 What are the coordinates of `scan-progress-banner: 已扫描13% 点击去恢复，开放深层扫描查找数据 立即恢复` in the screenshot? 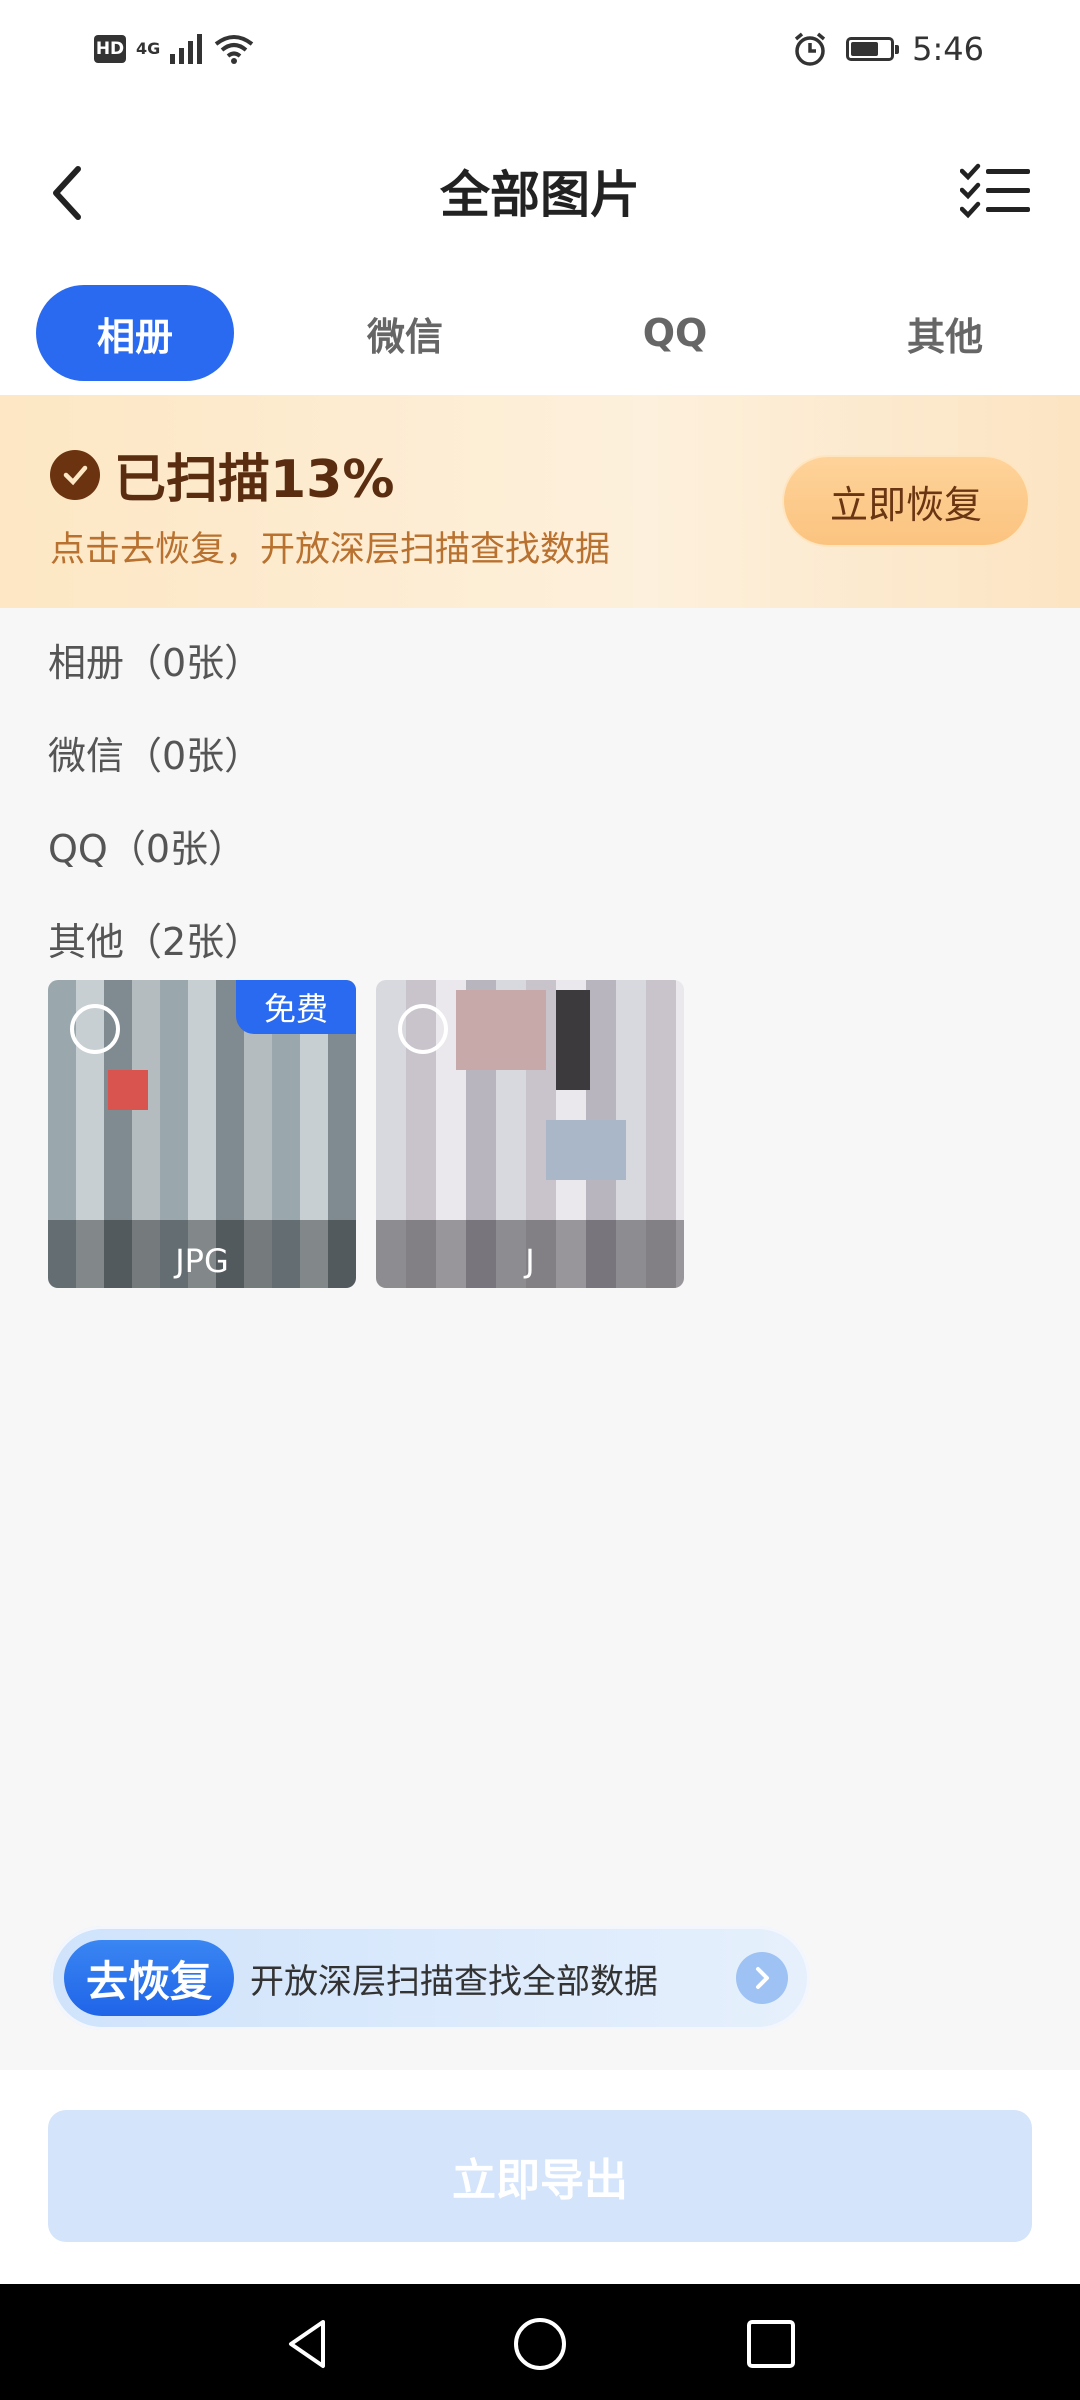 It's located at (540, 501).